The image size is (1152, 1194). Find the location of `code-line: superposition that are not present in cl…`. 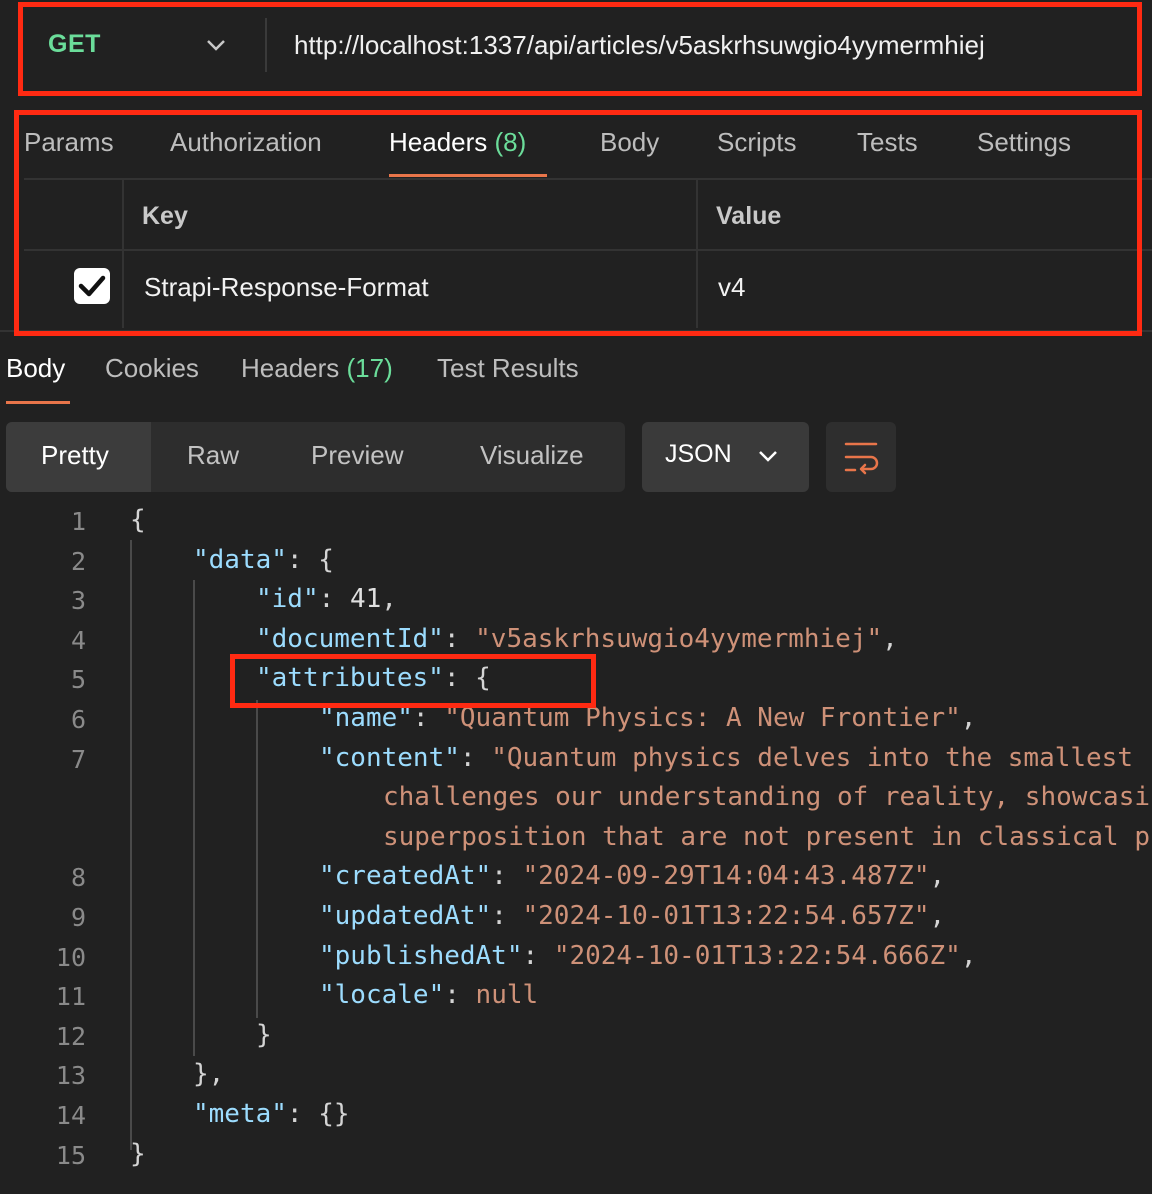

code-line: superposition that are not present in cl… is located at coordinates (767, 837).